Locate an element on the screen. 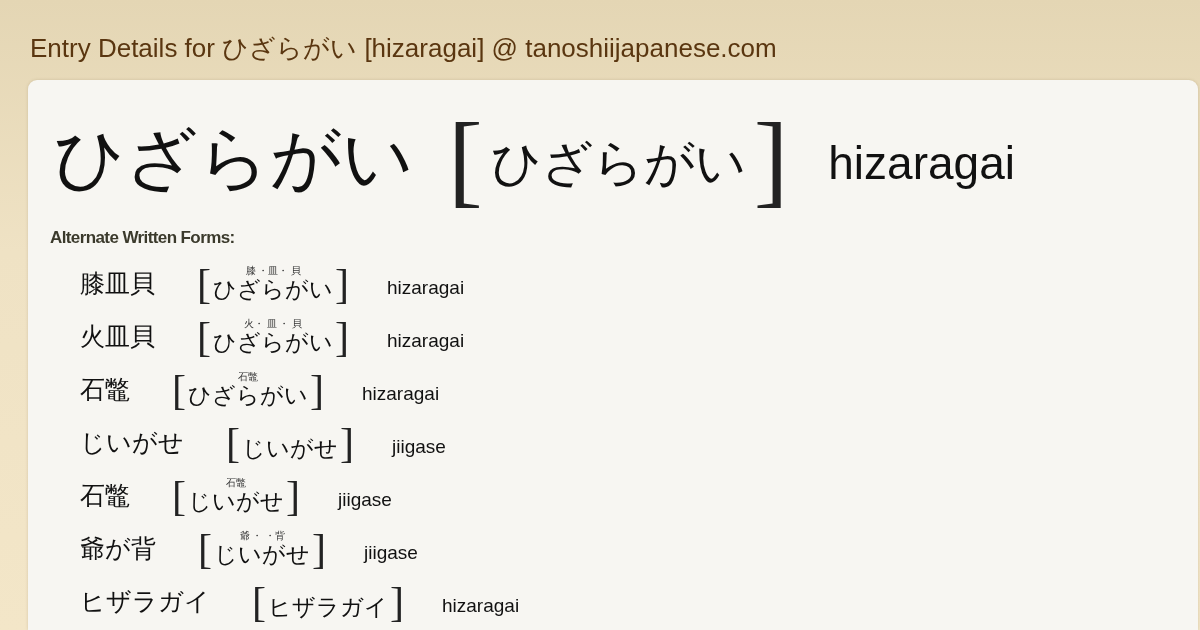 The width and height of the screenshot is (1200, 630). written-form: ヒザラガイ is located at coordinates (145, 601).